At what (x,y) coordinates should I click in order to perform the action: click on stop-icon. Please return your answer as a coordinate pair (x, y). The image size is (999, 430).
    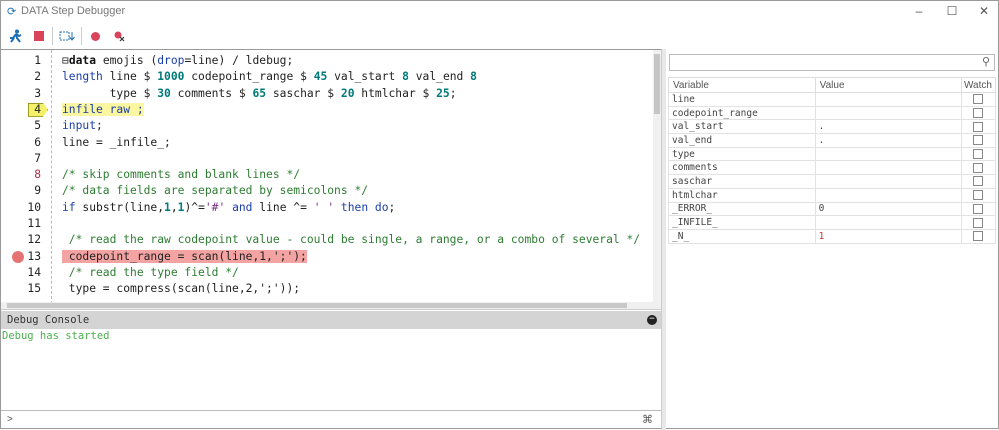
    Looking at the image, I should click on (39, 36).